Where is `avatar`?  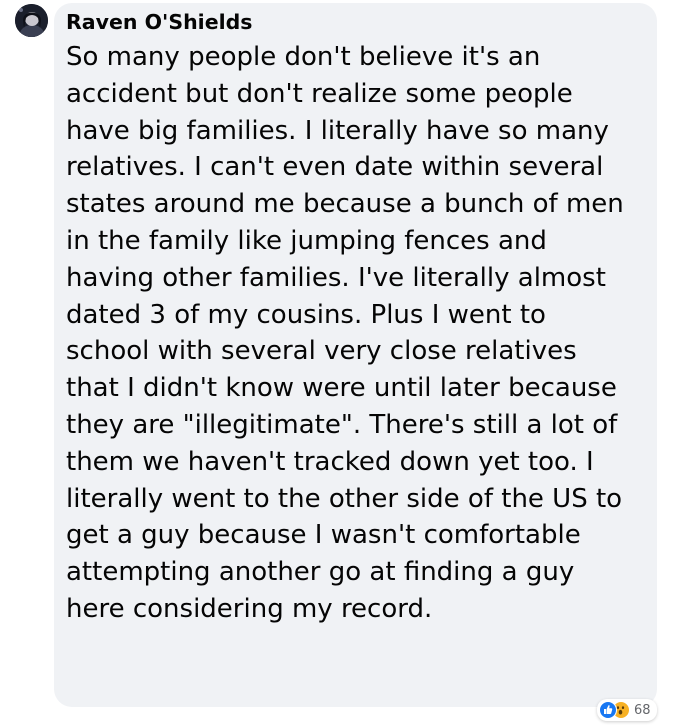 avatar is located at coordinates (31, 20).